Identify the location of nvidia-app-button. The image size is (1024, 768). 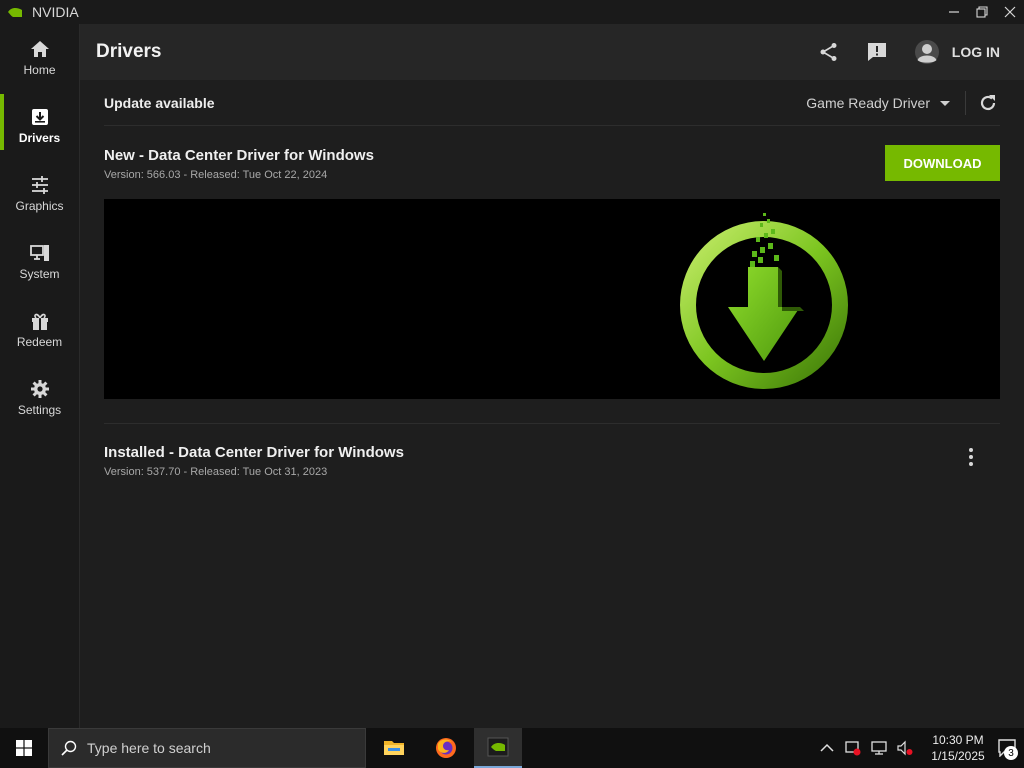
(498, 748).